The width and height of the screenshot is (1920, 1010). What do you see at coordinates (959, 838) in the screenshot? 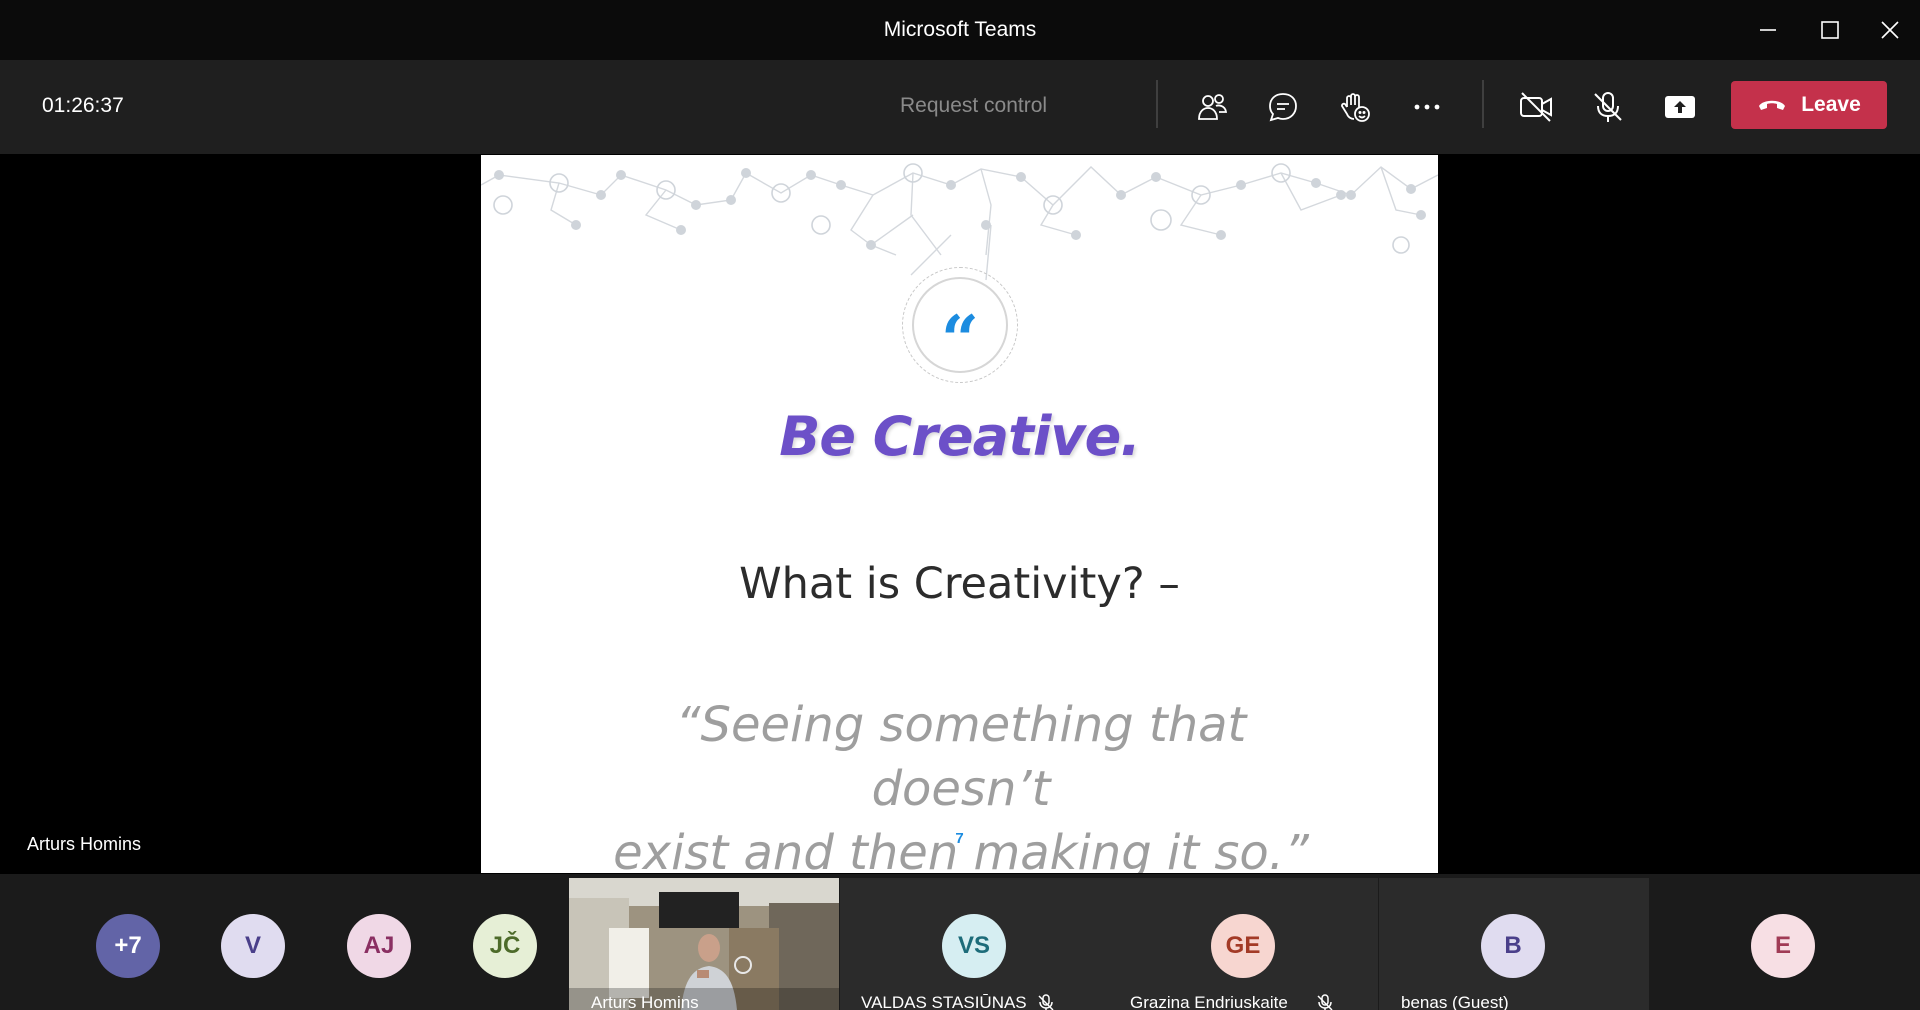
I see `slide-page-number: 7` at bounding box center [959, 838].